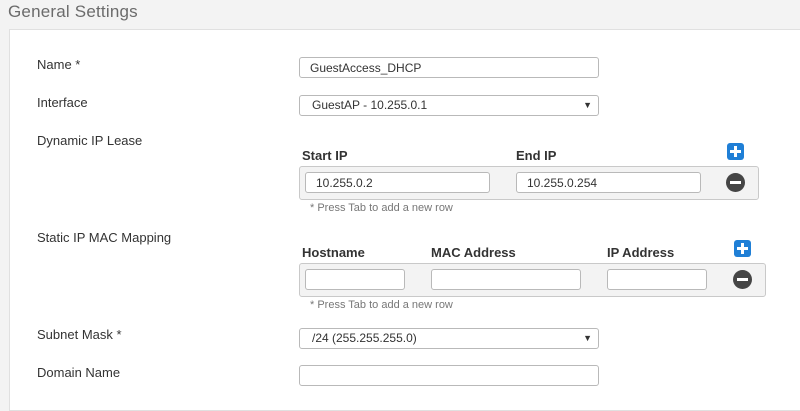 Image resolution: width=800 pixels, height=411 pixels. What do you see at coordinates (381, 305) in the screenshot?
I see `static-mapping-hint: * Press Tab to add a new row` at bounding box center [381, 305].